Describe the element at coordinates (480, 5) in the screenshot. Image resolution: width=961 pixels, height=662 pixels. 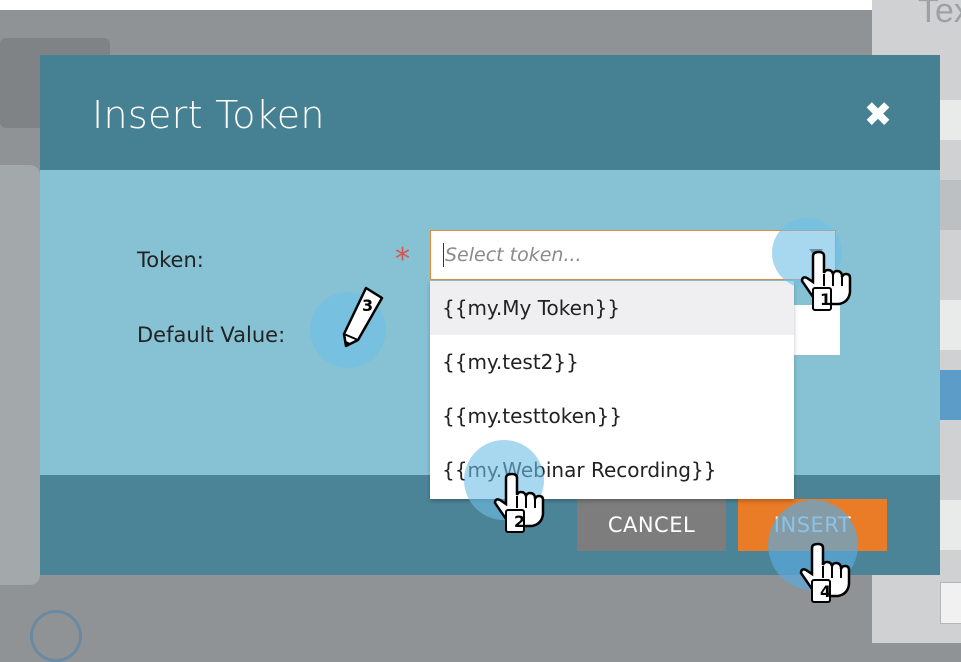
I see `background-top-bar` at that location.